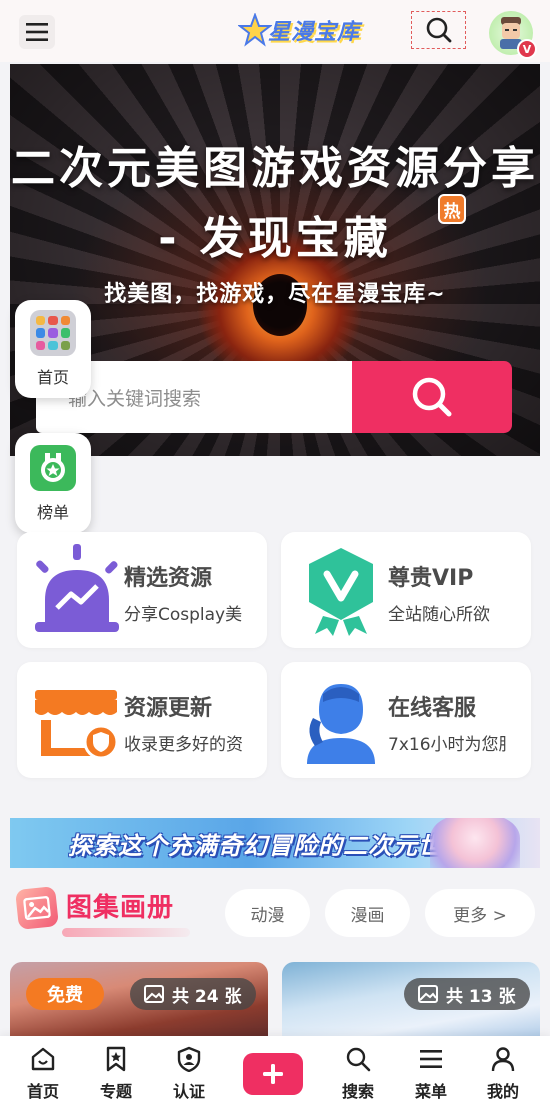 The width and height of the screenshot is (550, 1100). I want to click on home-icon, so click(43, 1059).